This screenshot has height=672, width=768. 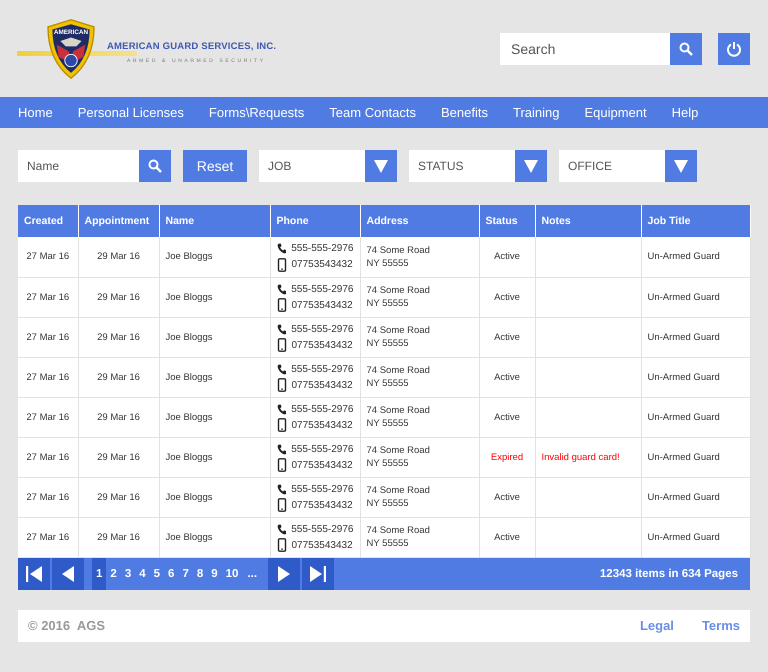 I want to click on last-page-button, so click(x=318, y=574).